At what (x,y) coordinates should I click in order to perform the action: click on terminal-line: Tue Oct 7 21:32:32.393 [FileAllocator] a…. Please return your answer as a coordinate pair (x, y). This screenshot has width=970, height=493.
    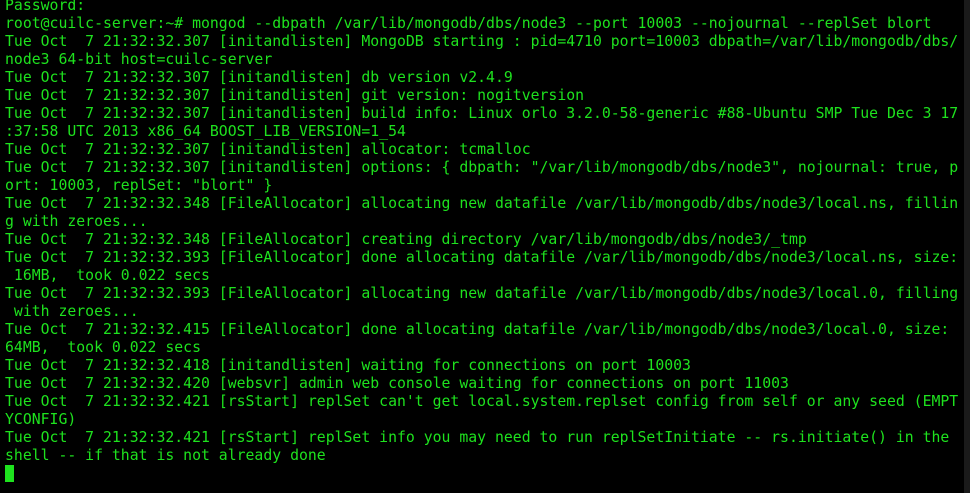
    Looking at the image, I should click on (482, 293).